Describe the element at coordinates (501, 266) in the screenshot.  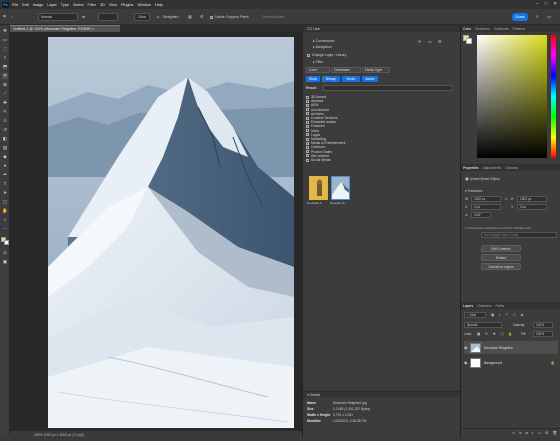
I see `convert-to-layers-button: Convert to Layers` at that location.